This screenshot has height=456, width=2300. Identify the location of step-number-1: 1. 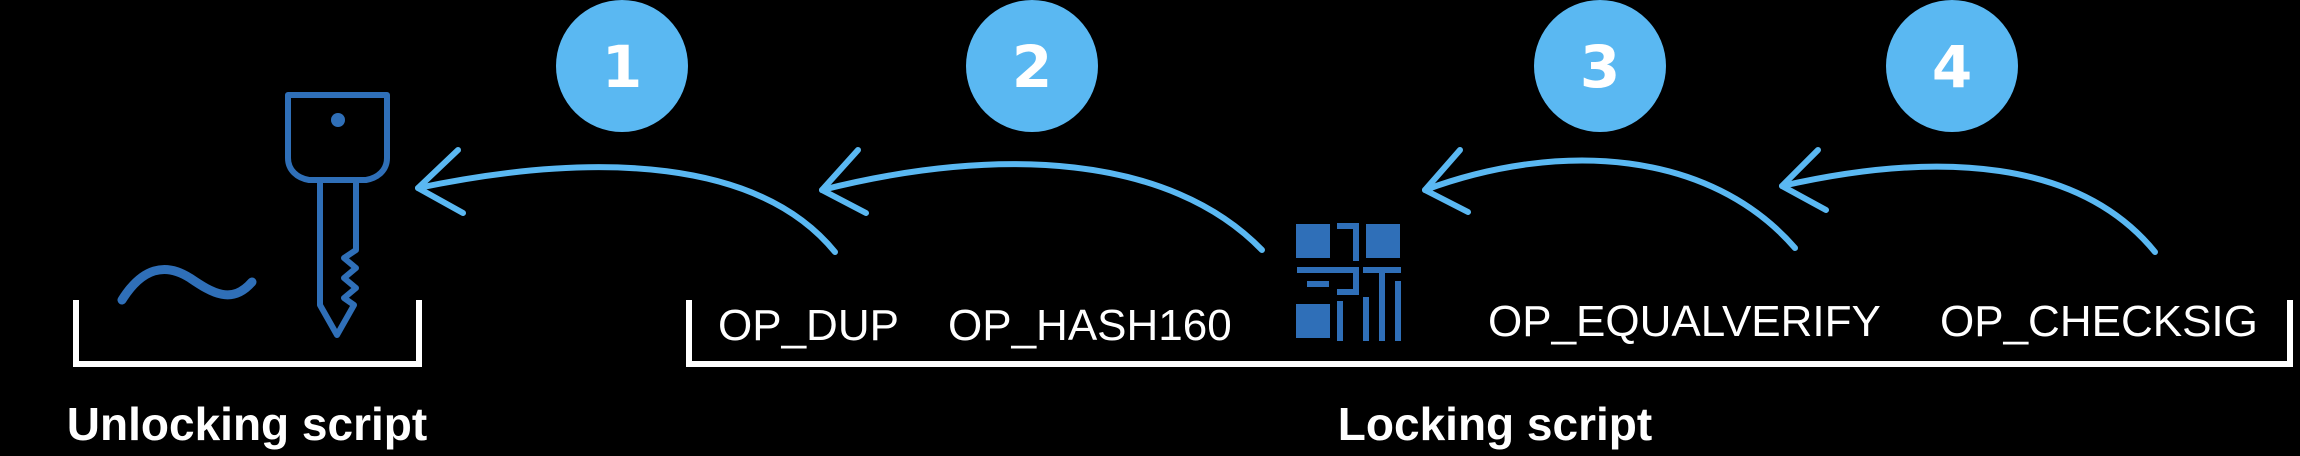
(622, 67).